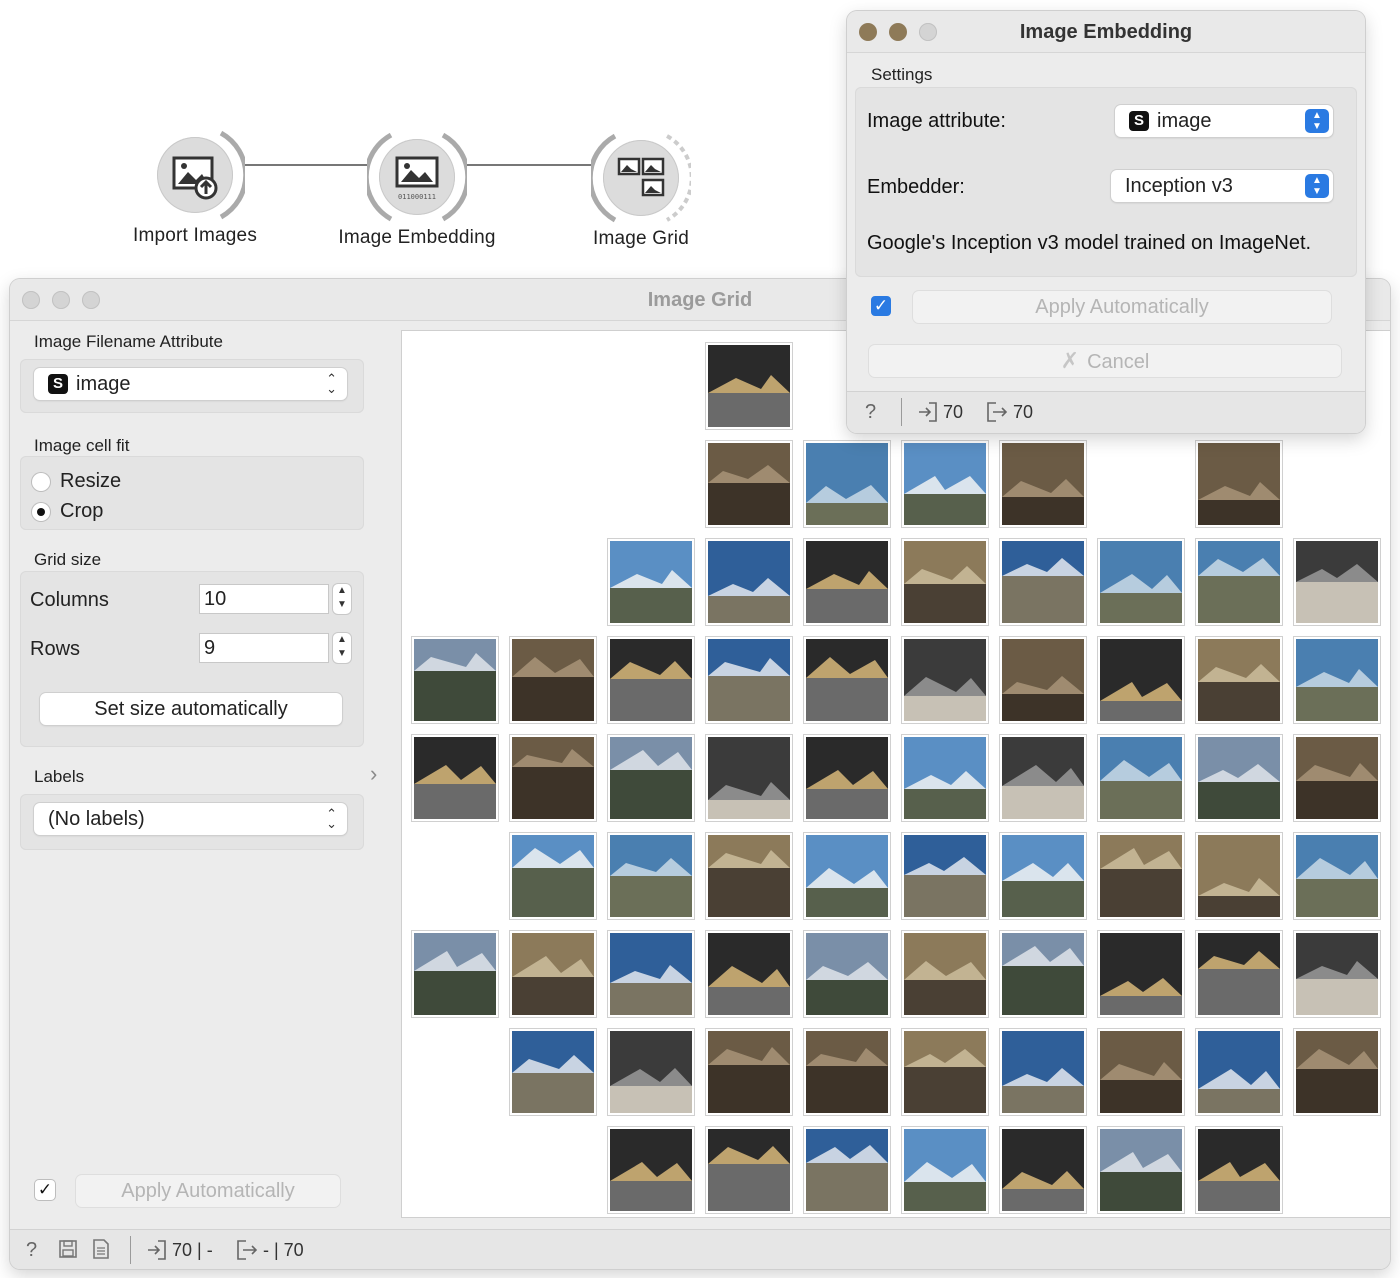  What do you see at coordinates (190, 384) in the screenshot?
I see `filename-attr-combo: S image ⌃ ⌄` at bounding box center [190, 384].